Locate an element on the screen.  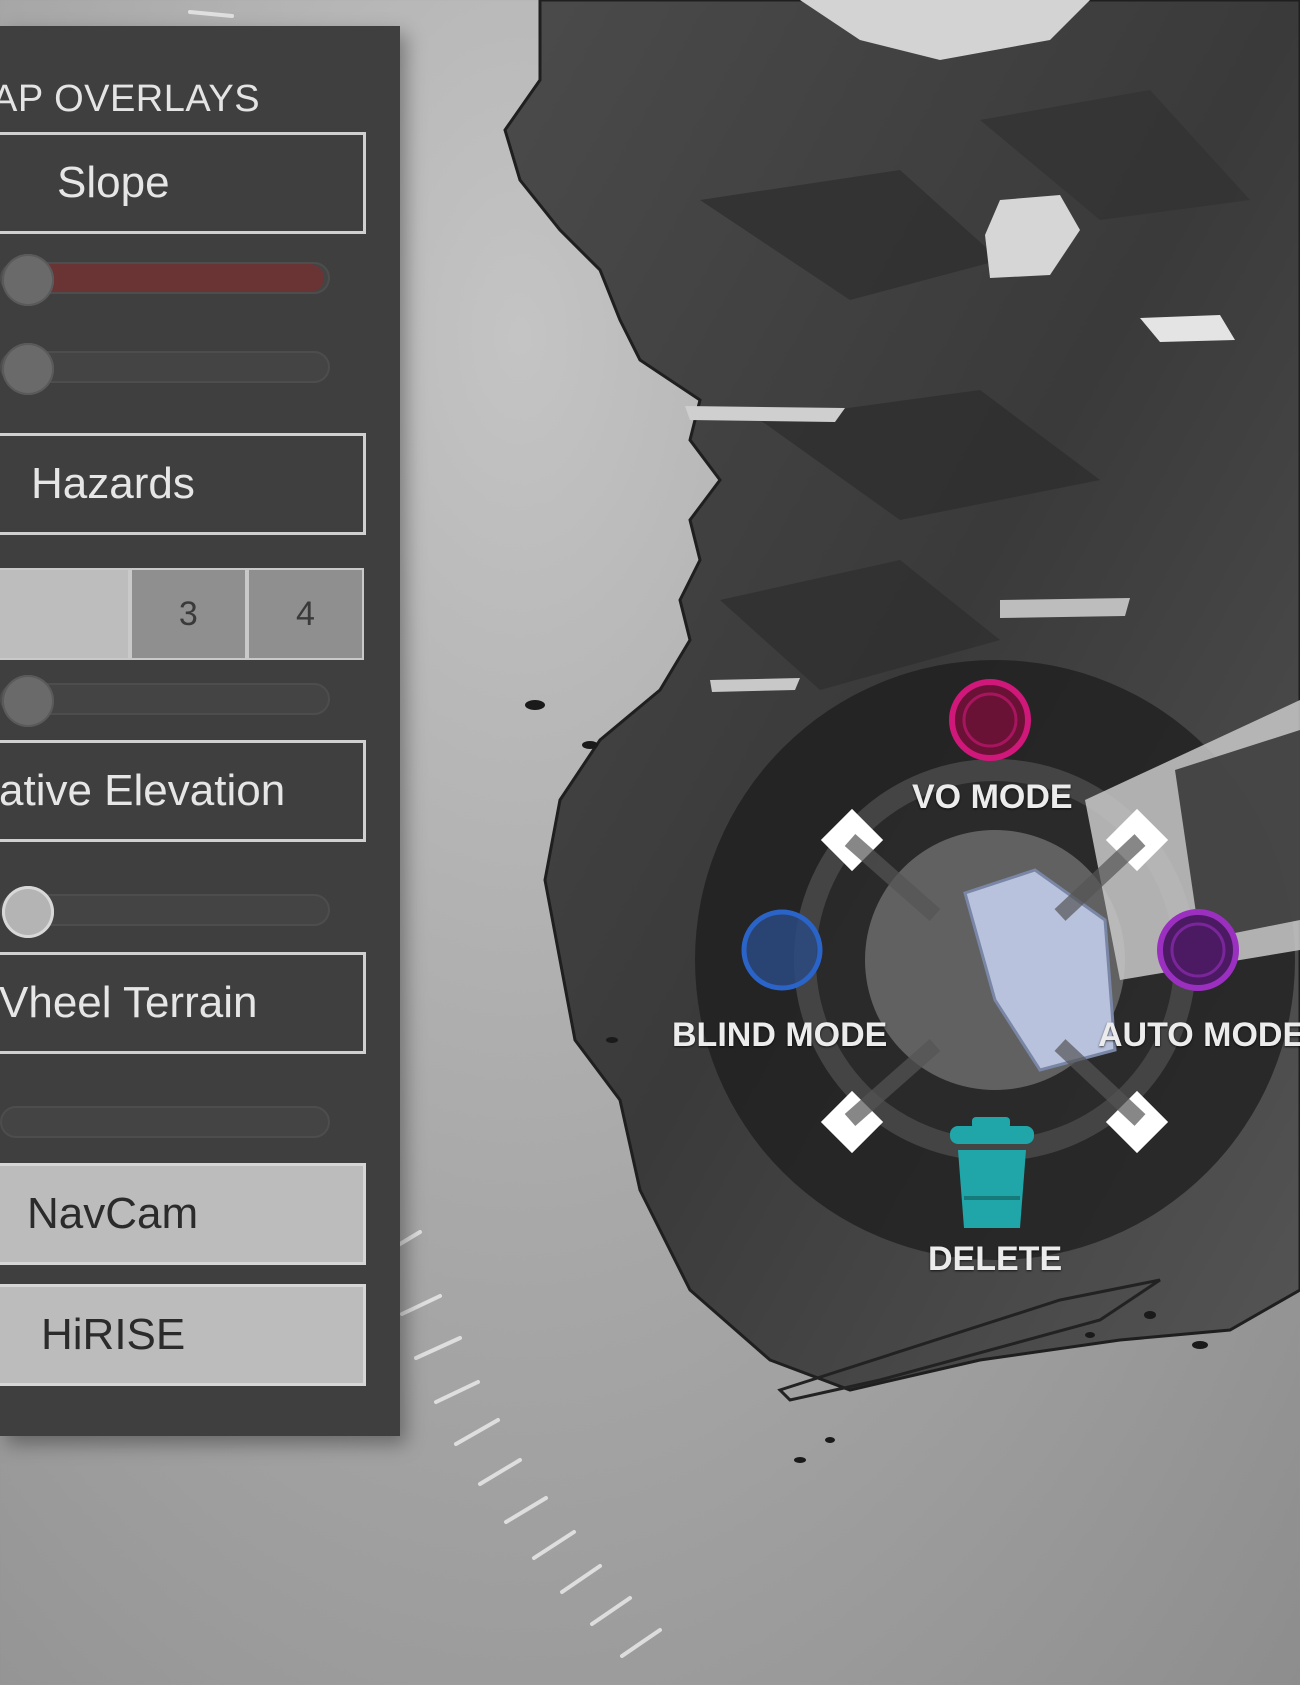
hazards-layer-button: Hazards is located at coordinates (183, 484).